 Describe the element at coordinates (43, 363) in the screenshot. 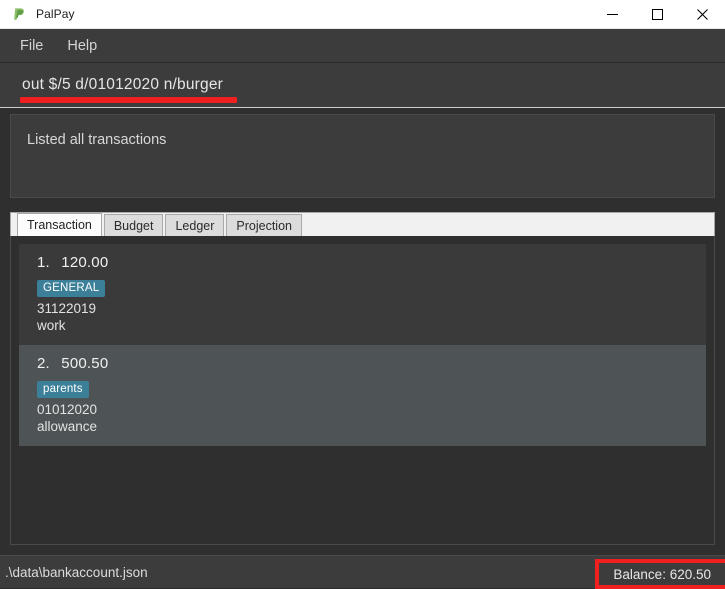

I see `transaction-index: 2.` at that location.